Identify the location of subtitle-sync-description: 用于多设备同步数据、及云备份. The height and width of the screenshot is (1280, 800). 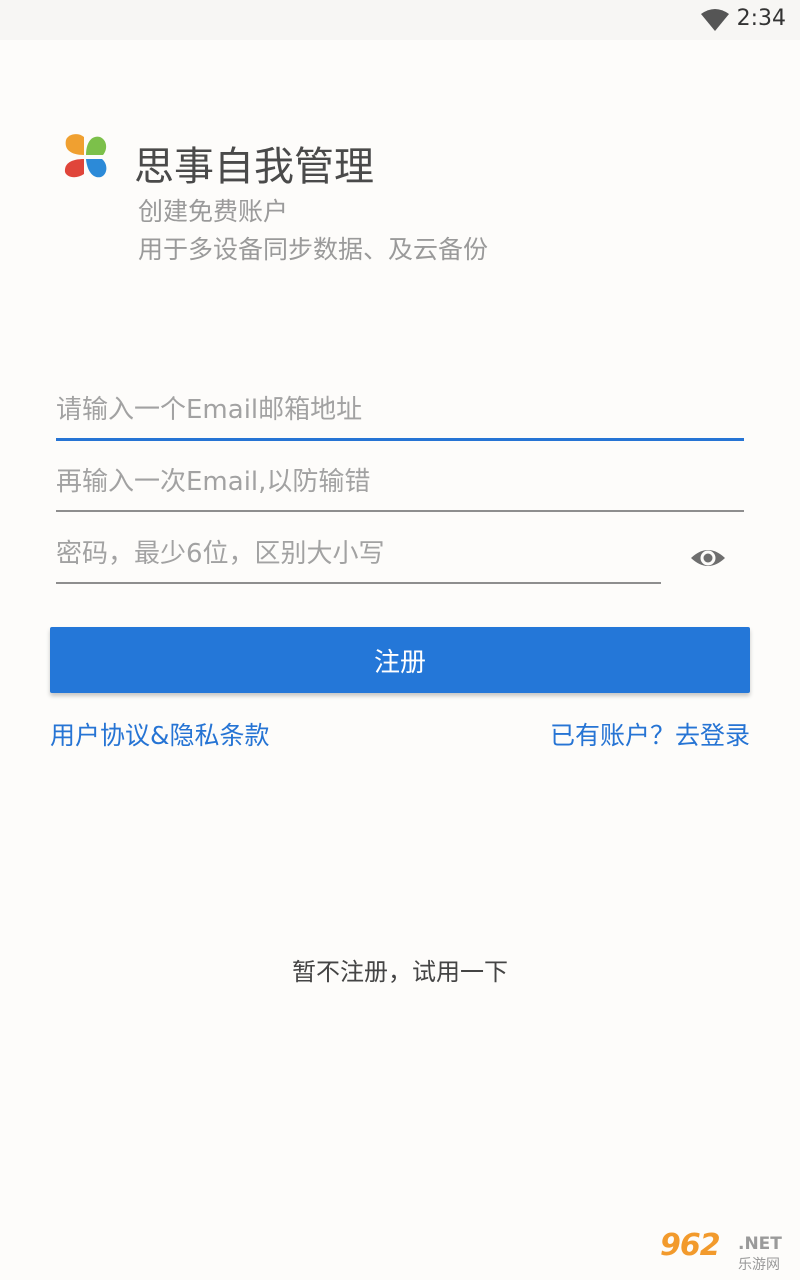
(313, 249).